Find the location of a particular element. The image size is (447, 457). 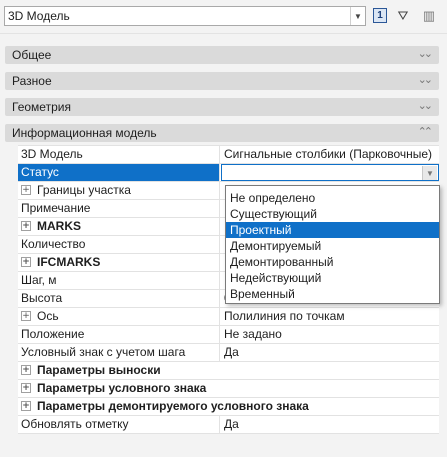

dropdown-option: Демонтируемый is located at coordinates (332, 246).